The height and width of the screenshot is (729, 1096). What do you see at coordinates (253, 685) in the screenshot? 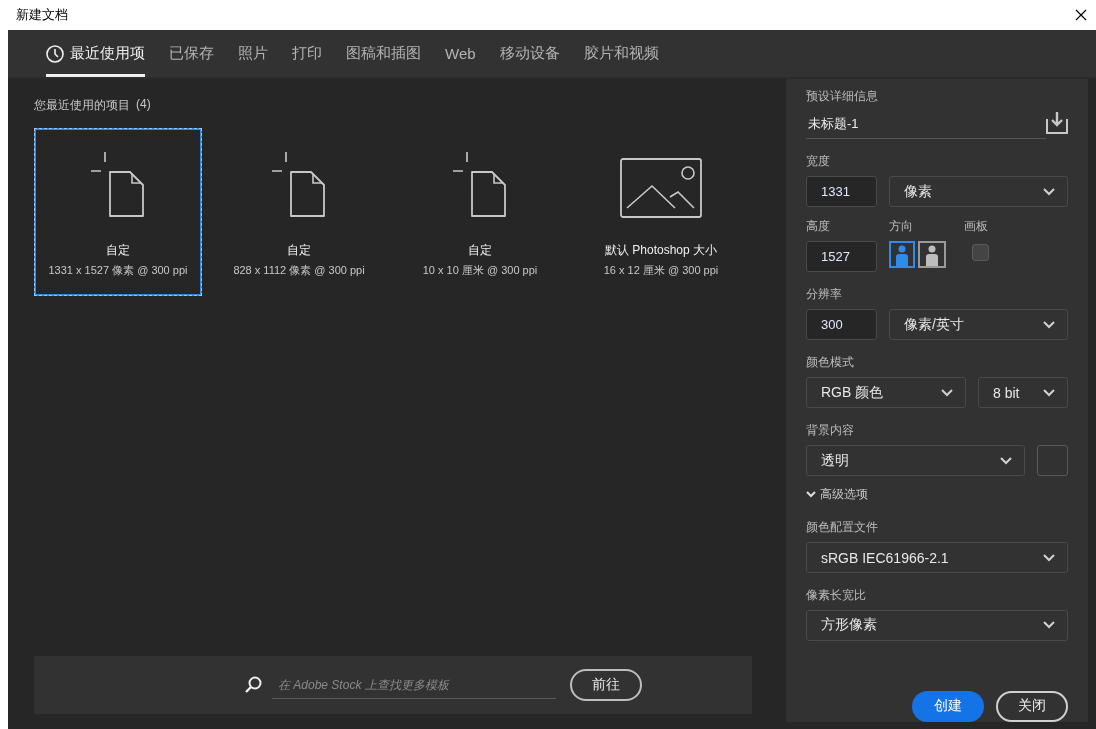
I see `search-icon` at bounding box center [253, 685].